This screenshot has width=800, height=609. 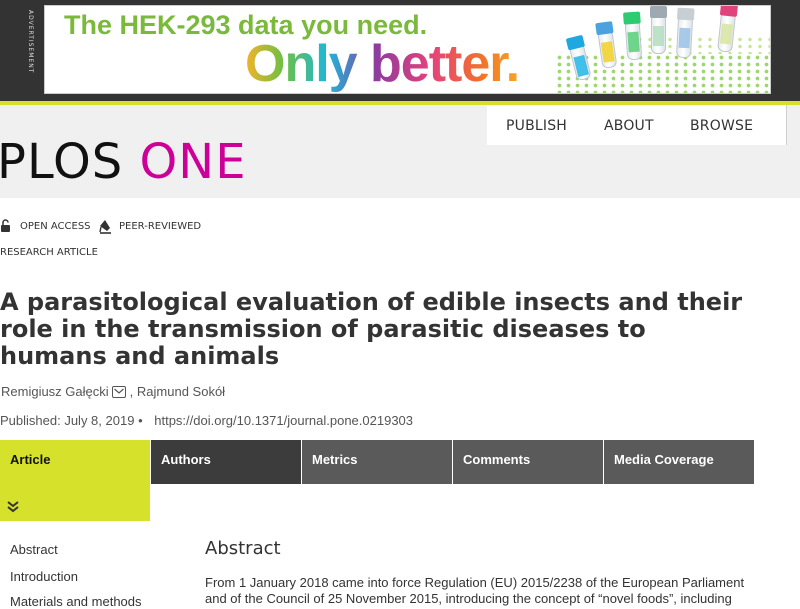 What do you see at coordinates (629, 126) in the screenshot?
I see `nav-about: ABOUT` at bounding box center [629, 126].